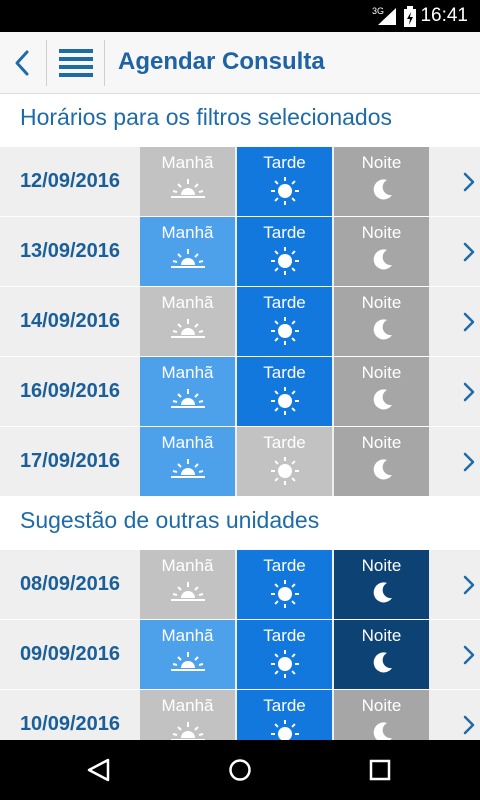 Image resolution: width=480 pixels, height=800 pixels. I want to click on back-arrow-icon, so click(23, 63).